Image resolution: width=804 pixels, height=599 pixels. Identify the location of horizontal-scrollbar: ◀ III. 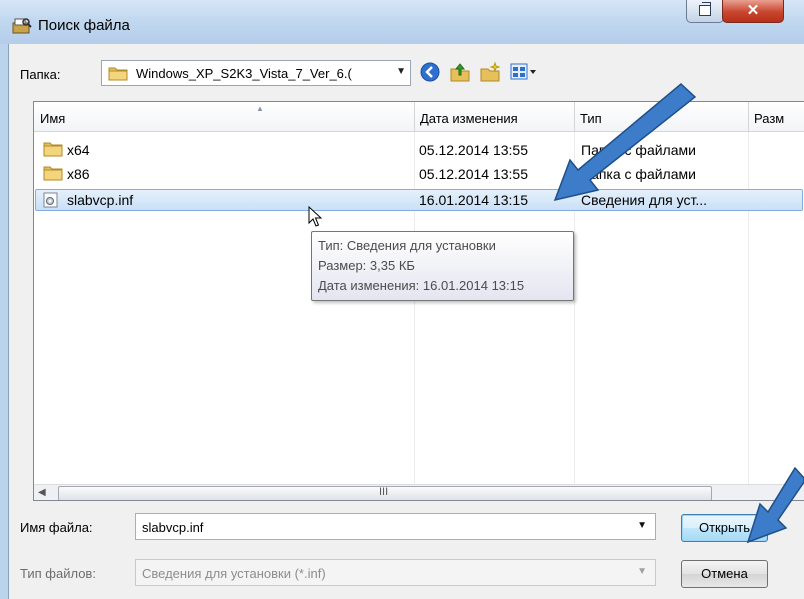
(419, 492).